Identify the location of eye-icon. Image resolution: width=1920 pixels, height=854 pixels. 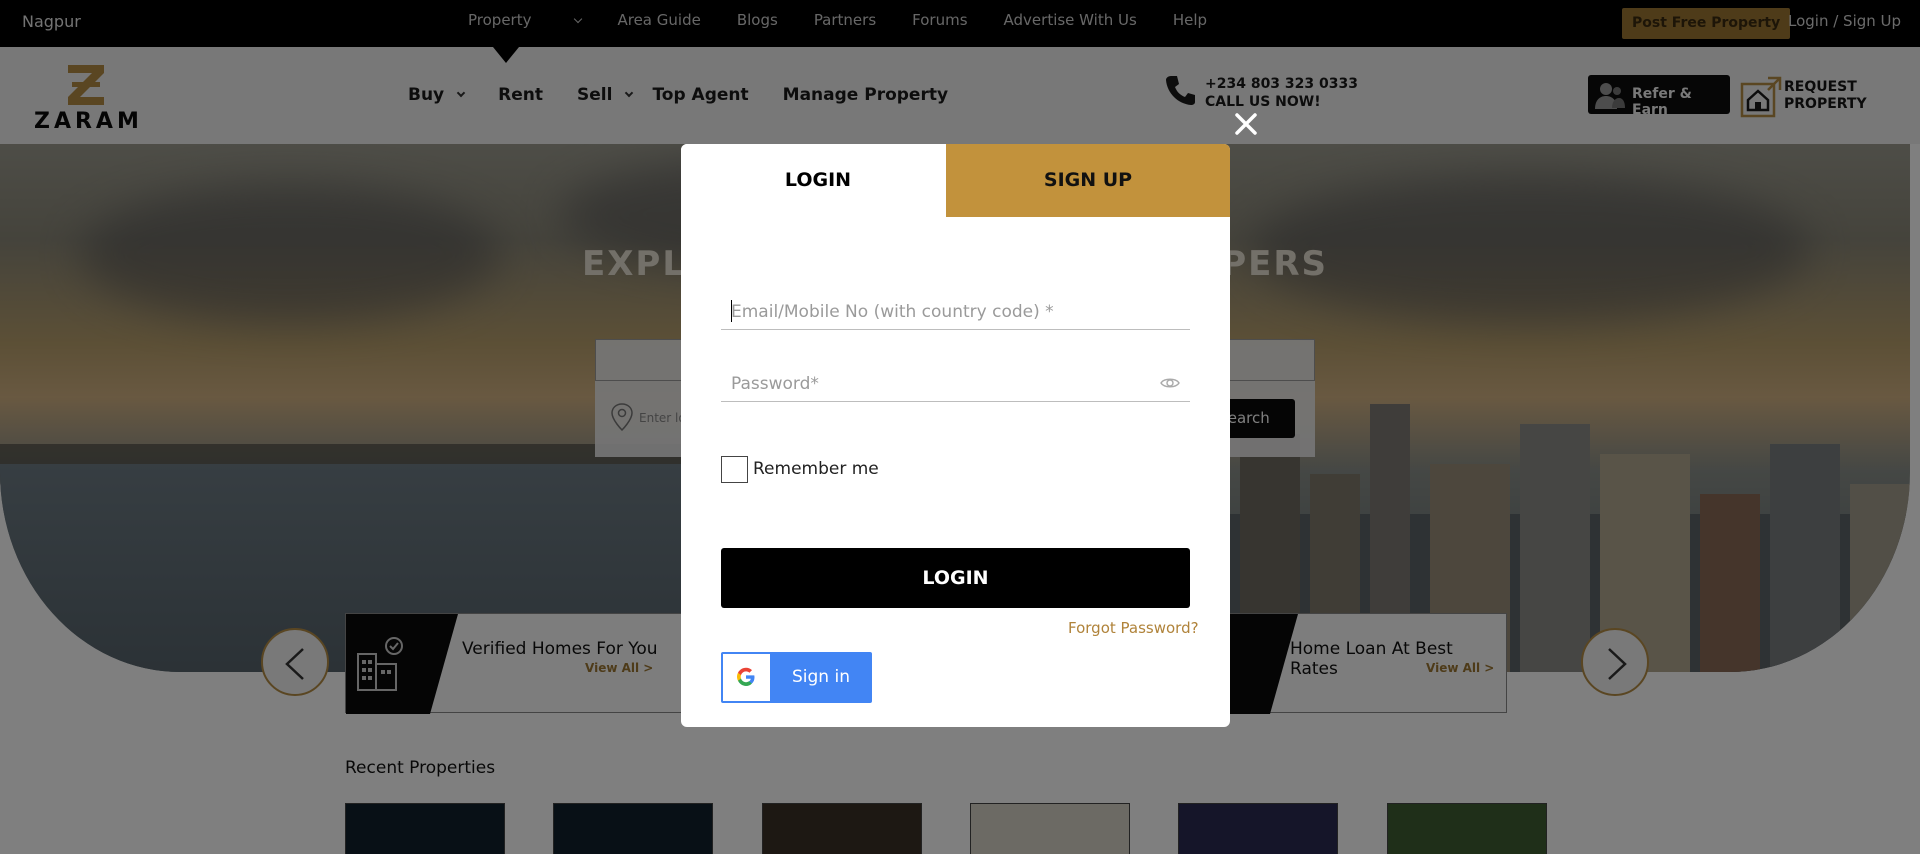
(1170, 383).